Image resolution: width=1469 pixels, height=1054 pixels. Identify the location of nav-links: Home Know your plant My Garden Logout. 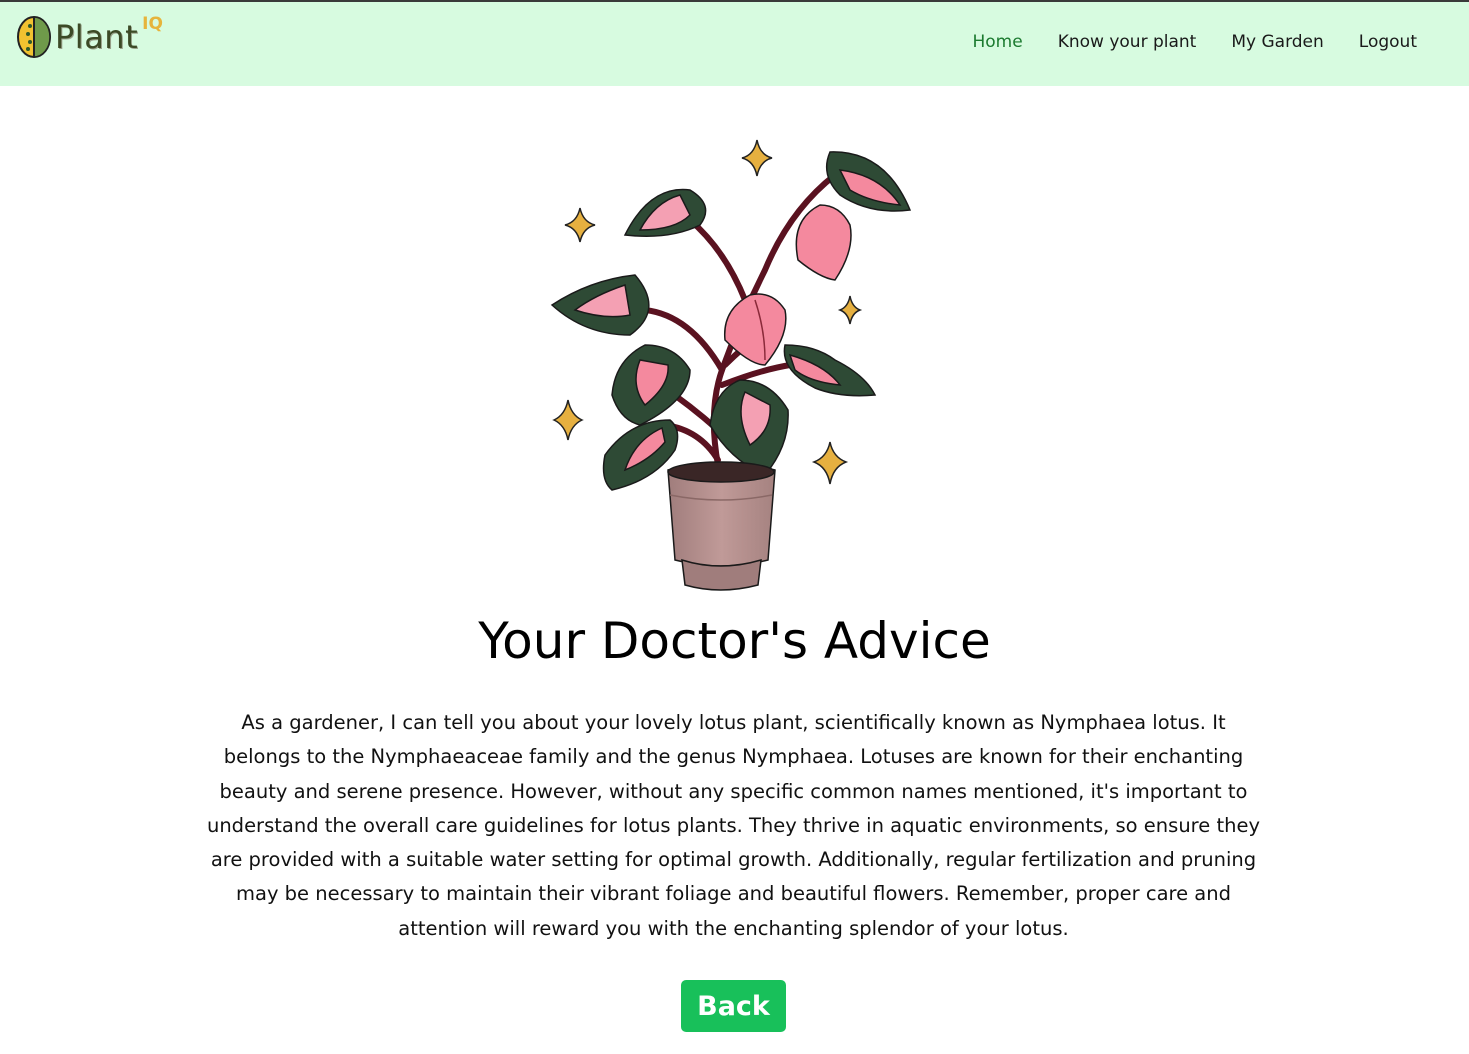
(1195, 42).